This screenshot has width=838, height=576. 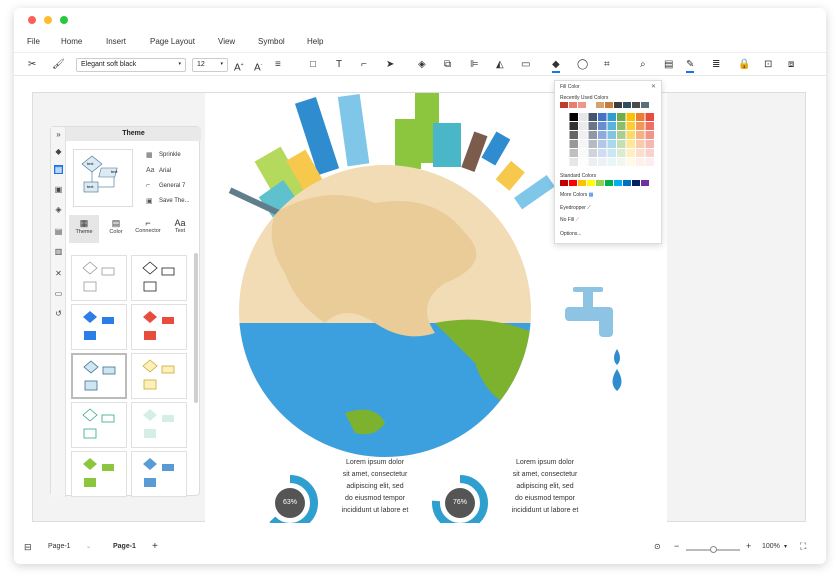 I want to click on tab-connector: ⌐ Connector, so click(x=148, y=229).